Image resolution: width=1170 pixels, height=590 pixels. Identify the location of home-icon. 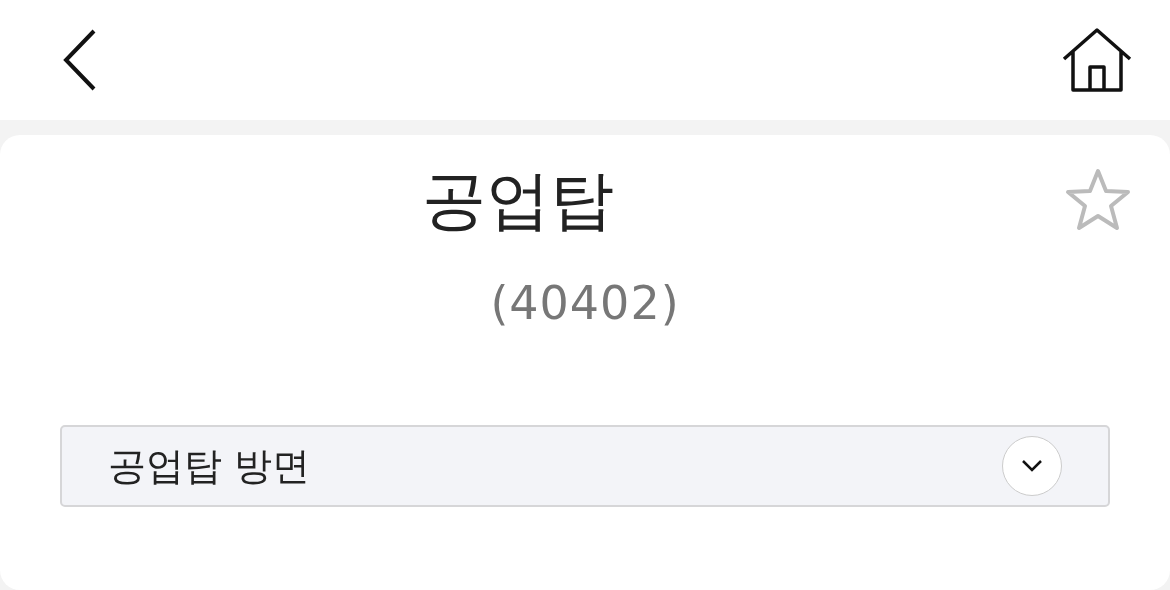
(1097, 60).